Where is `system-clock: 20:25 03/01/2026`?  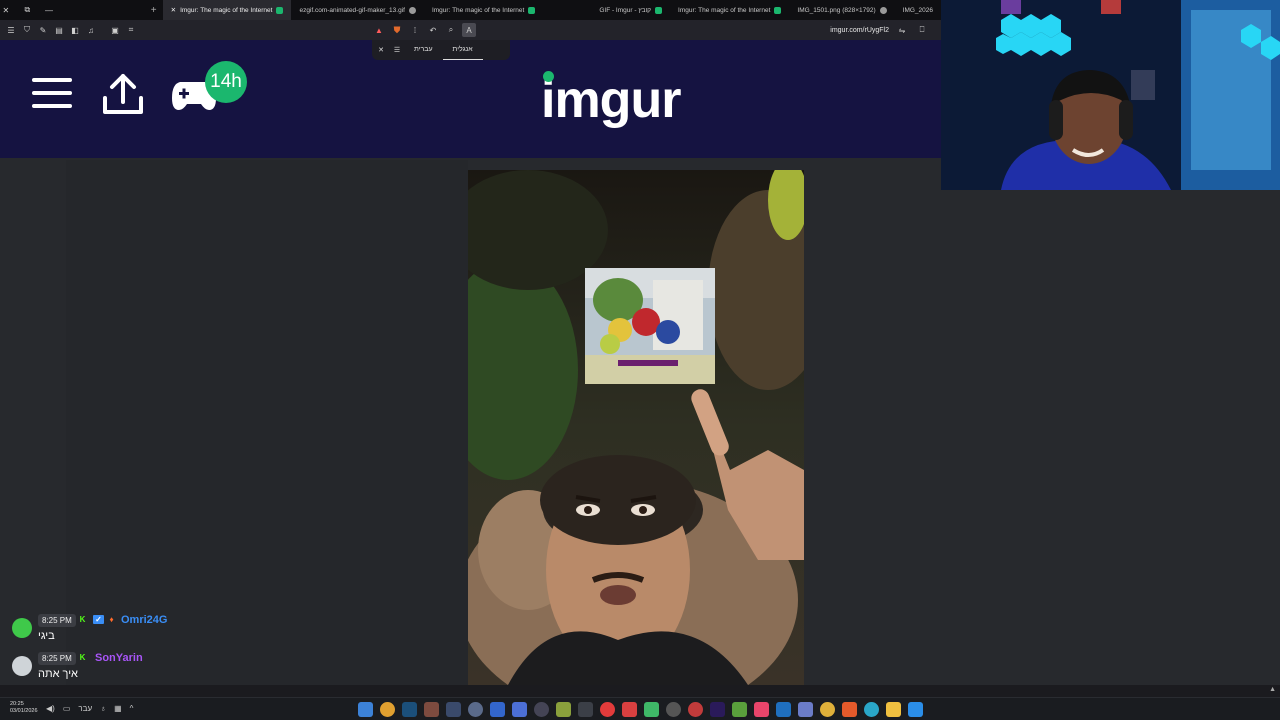
system-clock: 20:25 03/01/2026 is located at coordinates (24, 708).